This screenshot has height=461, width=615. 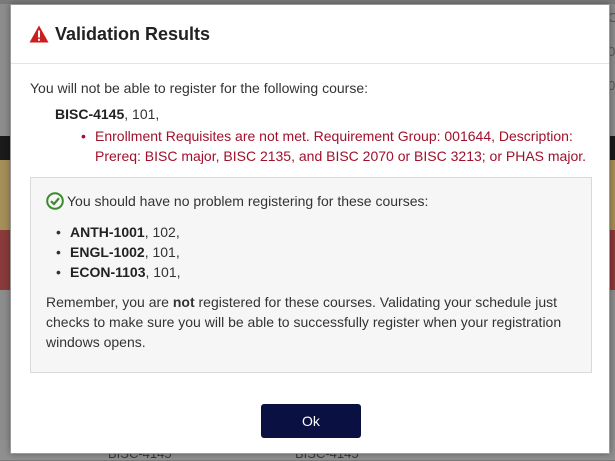 What do you see at coordinates (316, 272) in the screenshot?
I see `list-item: • ECON-1103, 101,` at bounding box center [316, 272].